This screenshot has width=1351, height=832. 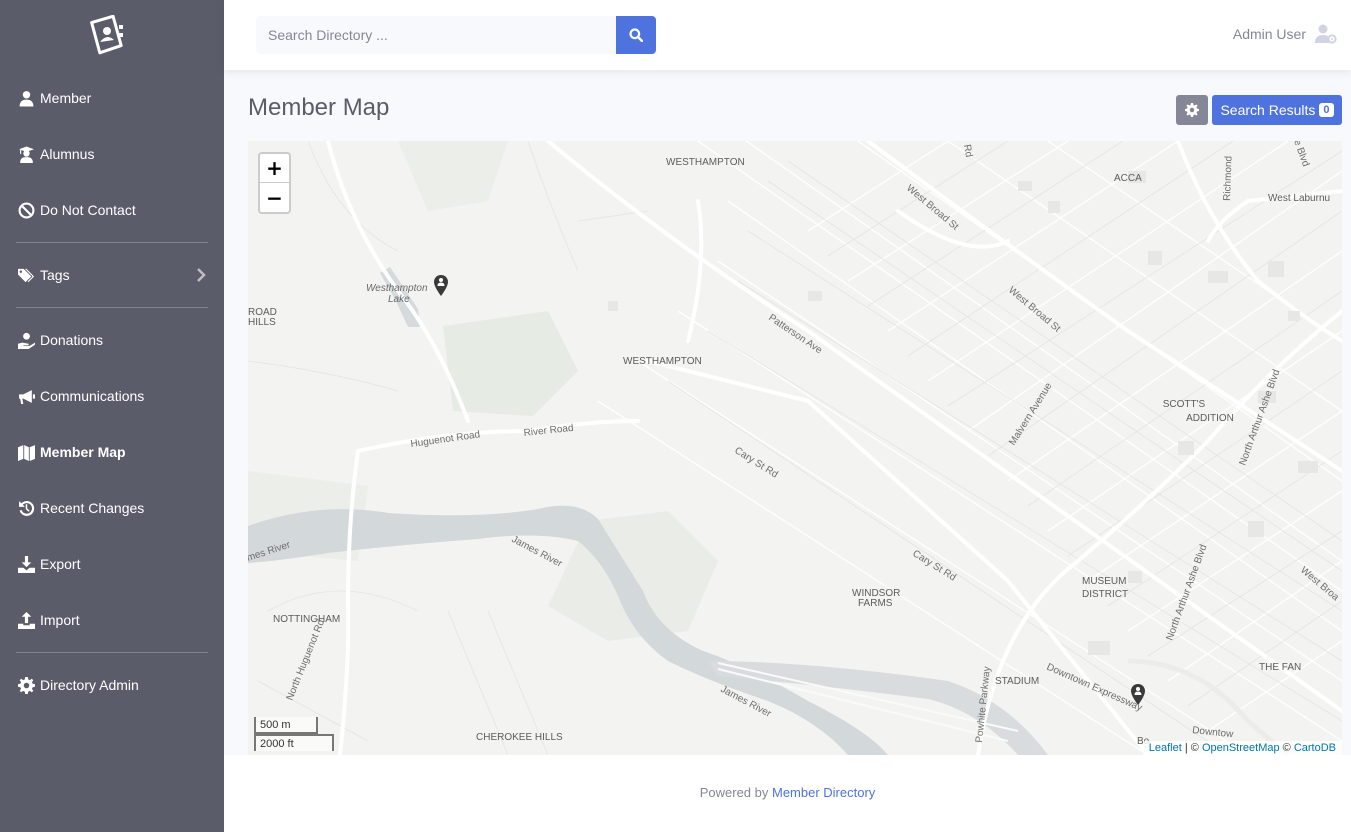 I want to click on sidebar-item-member-map: Member Map, so click(x=112, y=452).